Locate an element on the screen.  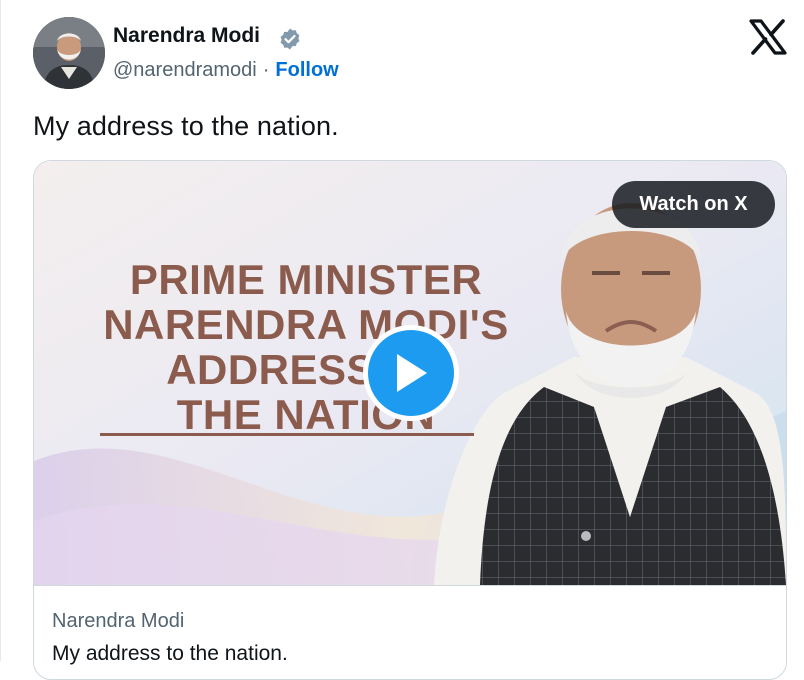
play-button-fill is located at coordinates (411, 373).